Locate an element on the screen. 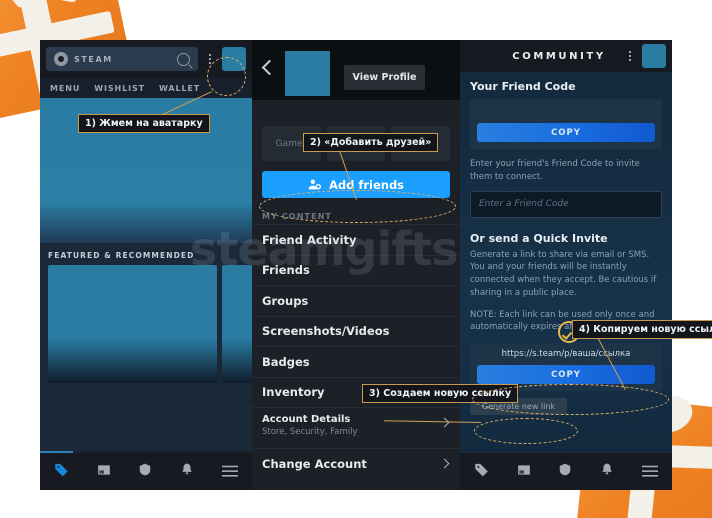 The image size is (712, 518). tile-games: Games is located at coordinates (291, 143).